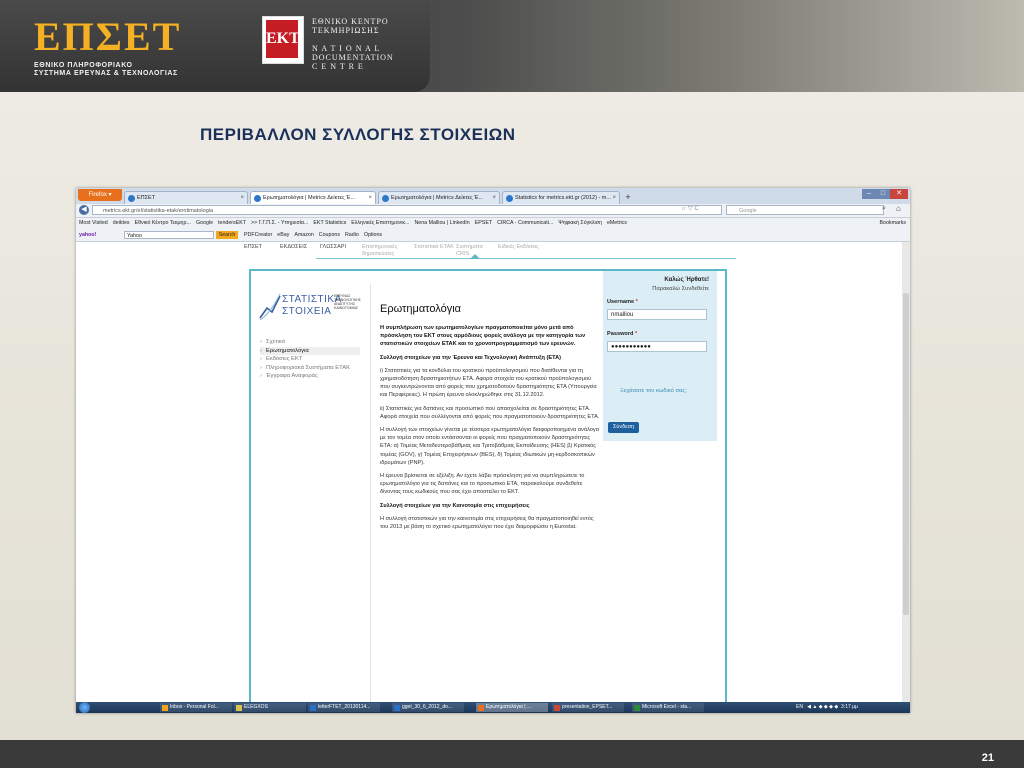 The height and width of the screenshot is (768, 1024). I want to click on bookmark-item: EPSET, so click(483, 223).